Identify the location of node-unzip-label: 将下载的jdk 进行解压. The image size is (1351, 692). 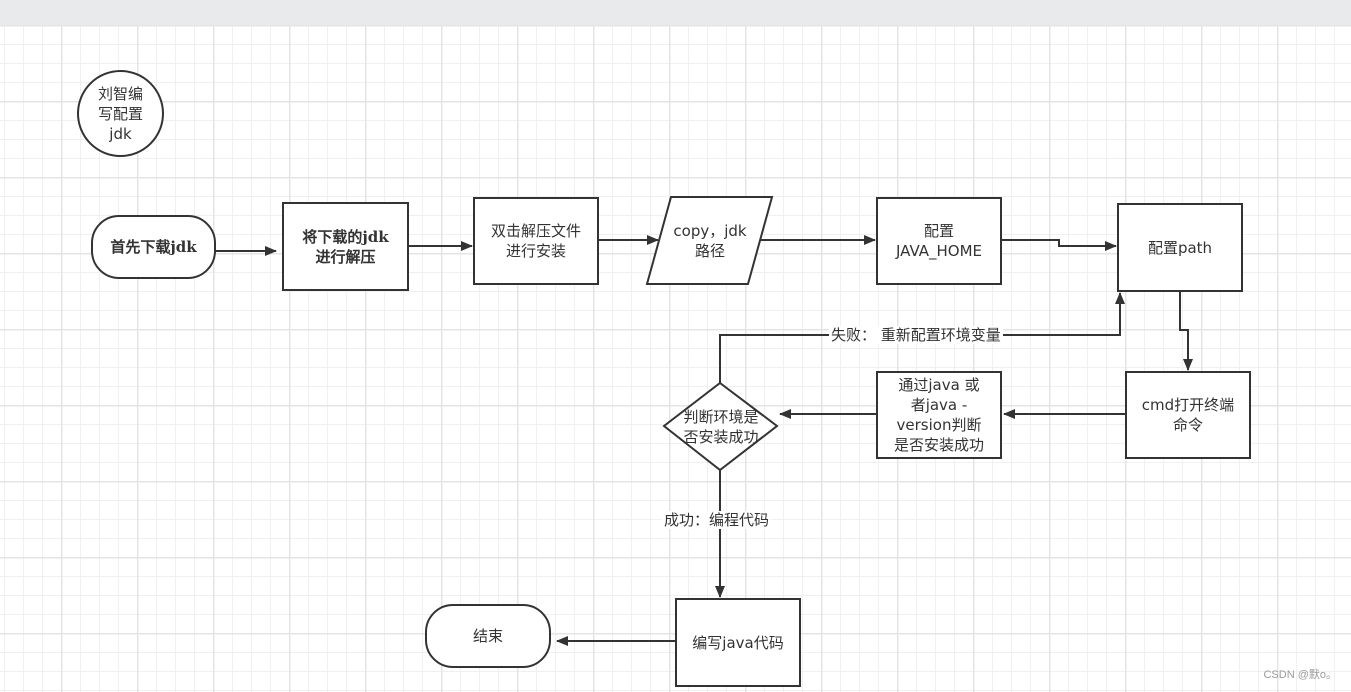
(345, 246).